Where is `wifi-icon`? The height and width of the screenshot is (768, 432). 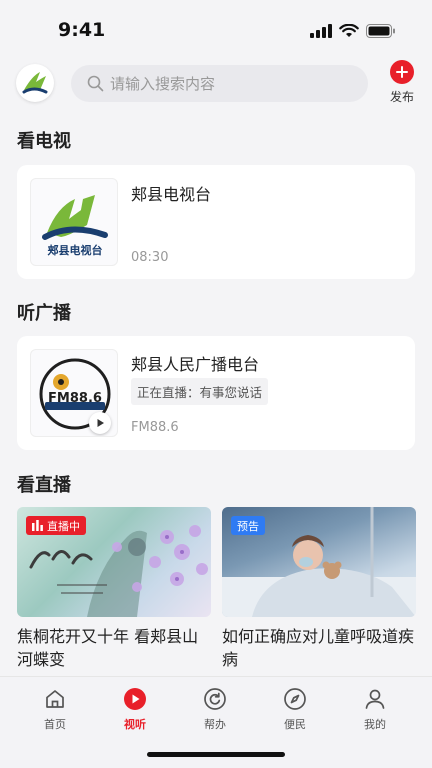
wifi-icon is located at coordinates (349, 30).